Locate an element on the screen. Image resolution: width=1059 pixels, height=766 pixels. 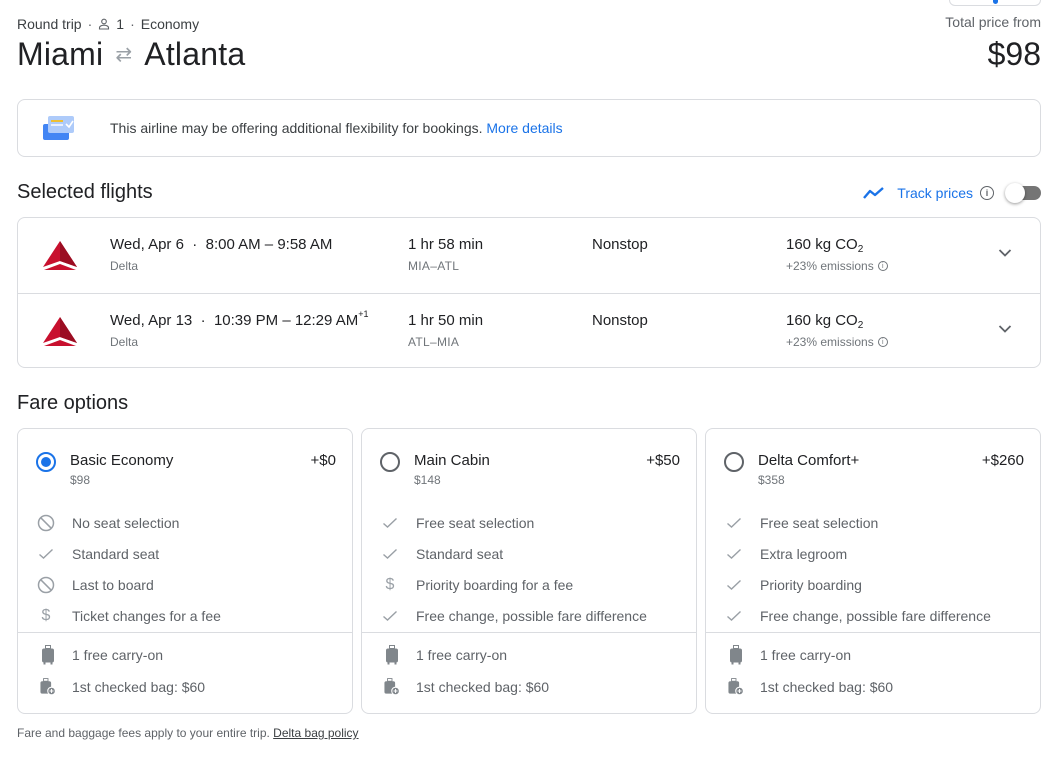
toggle-knob is located at coordinates (1015, 193).